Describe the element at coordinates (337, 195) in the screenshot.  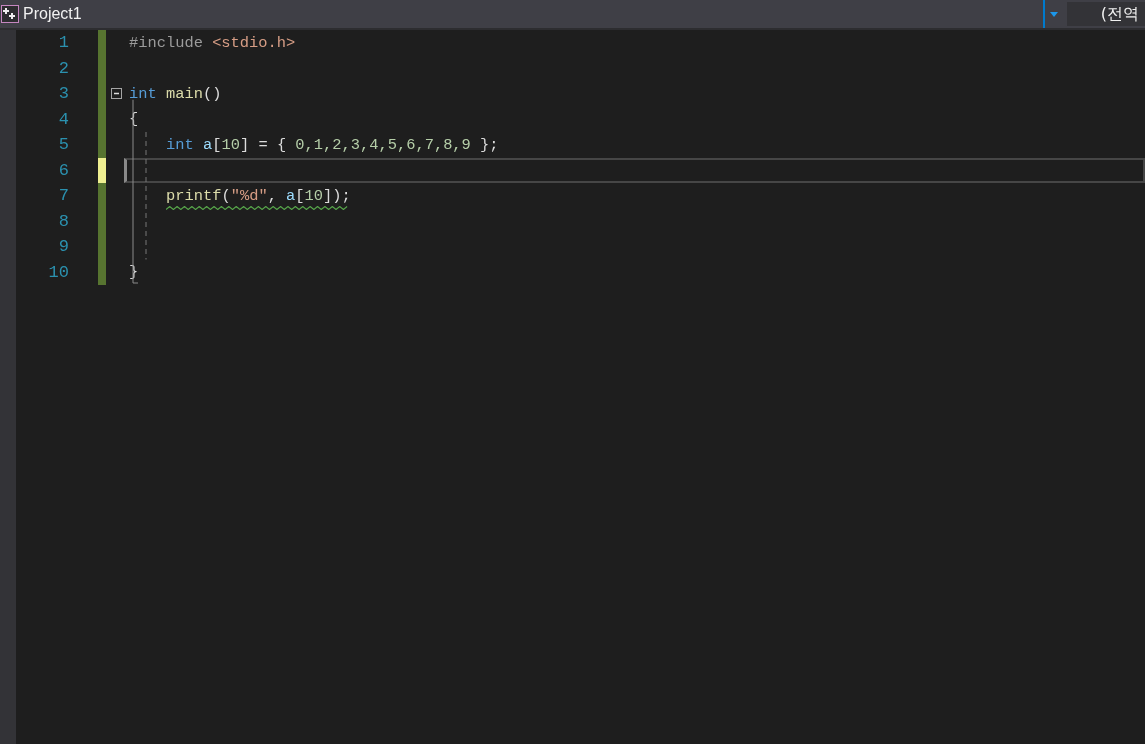
I see `code-token: ]);` at that location.